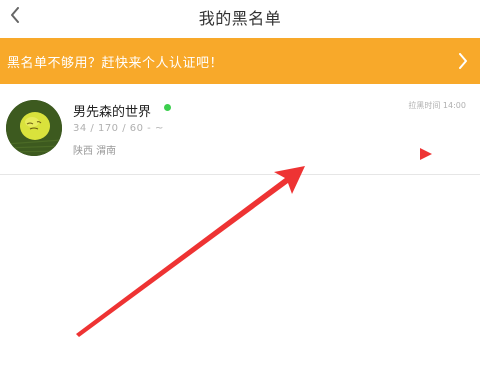  What do you see at coordinates (463, 61) in the screenshot?
I see `chevron-right-icon` at bounding box center [463, 61].